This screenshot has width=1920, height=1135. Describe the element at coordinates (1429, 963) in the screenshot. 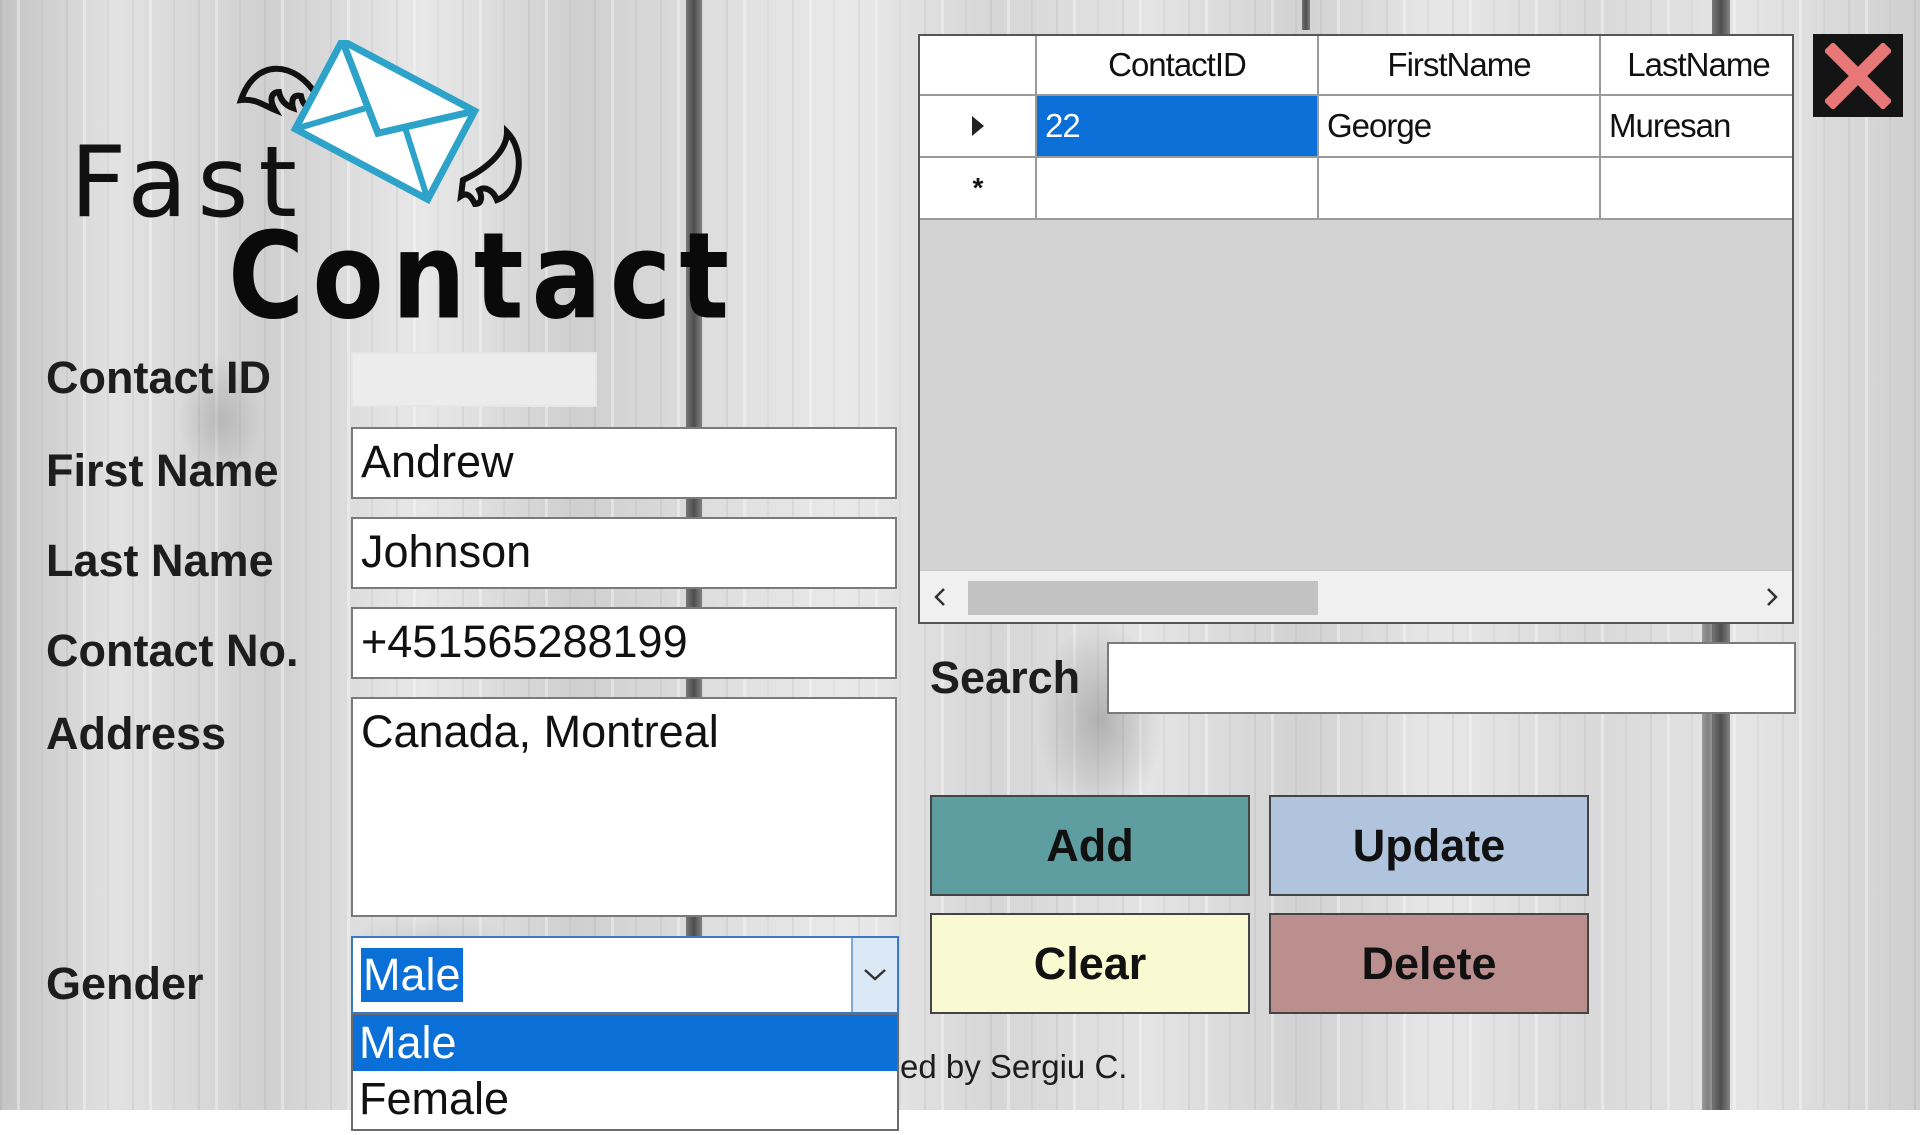

I see `delete-button: Delete` at that location.